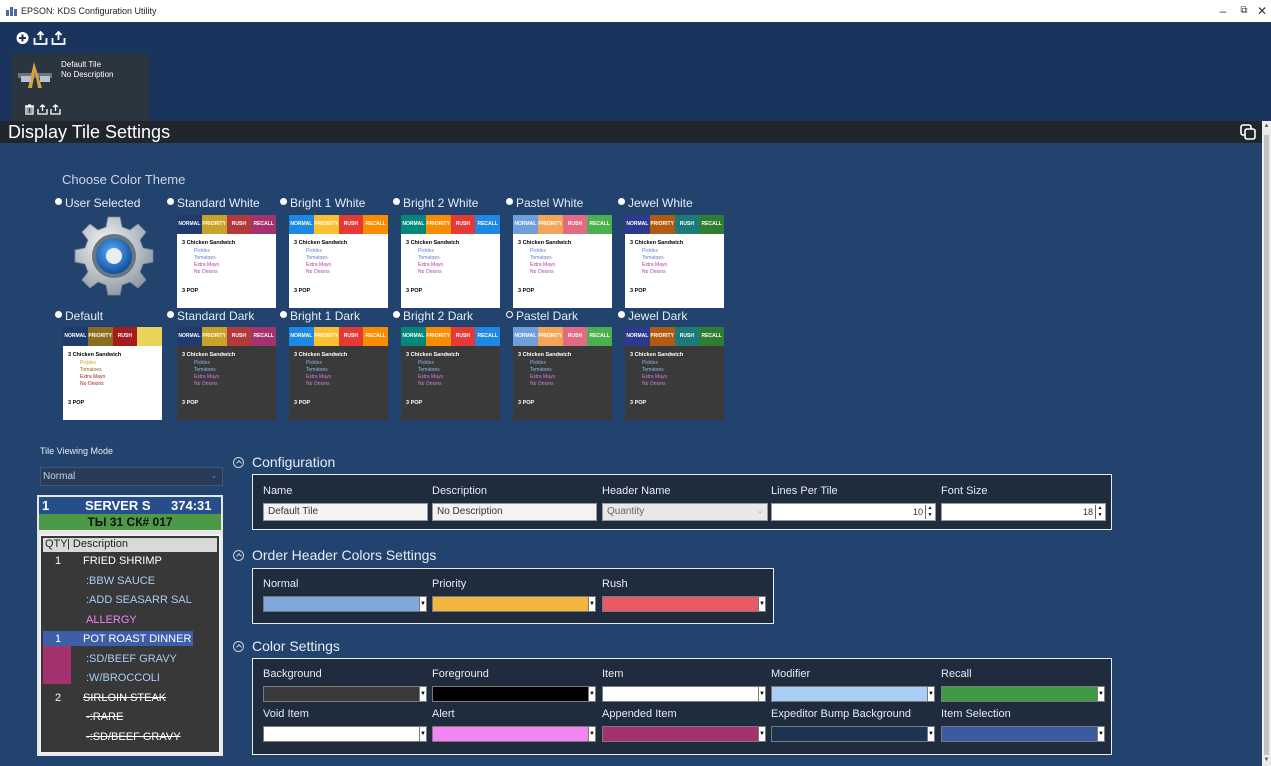 This screenshot has width=1271, height=766. I want to click on theme-option: Standard Dark, so click(210, 316).